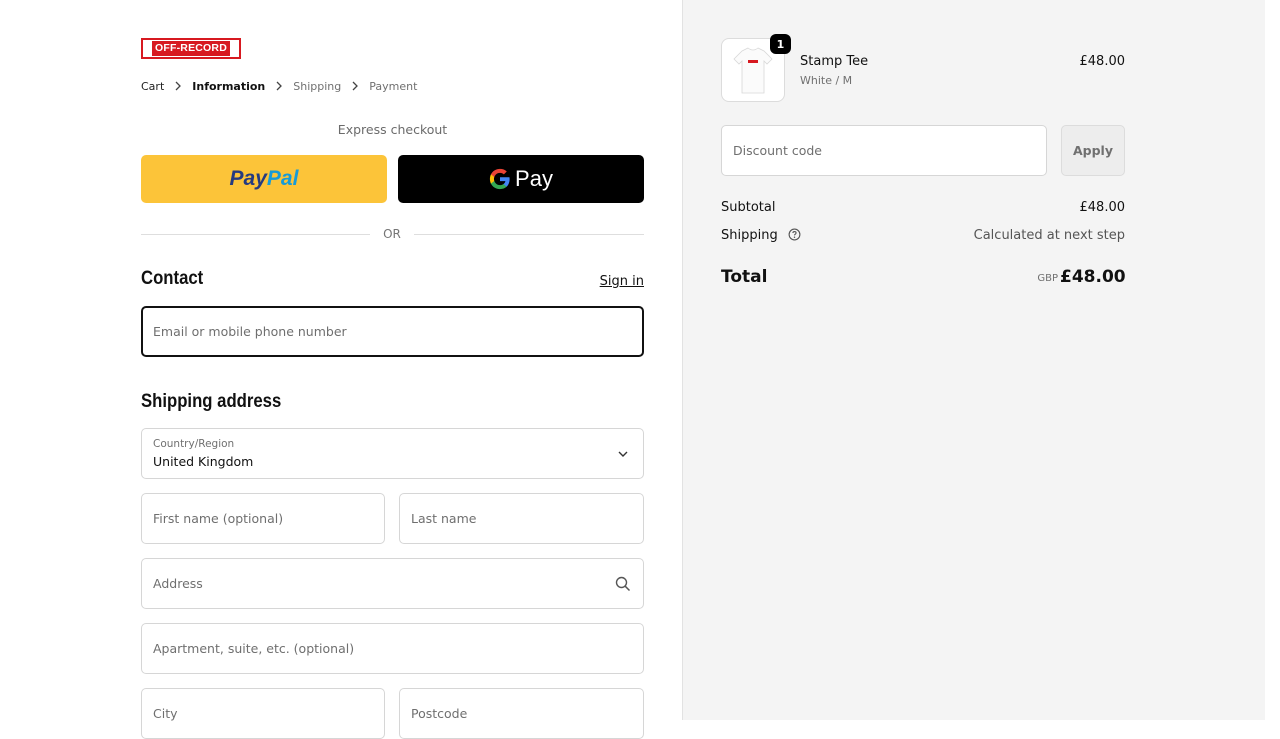  I want to click on paypal-button: Pay Pal, so click(264, 179).